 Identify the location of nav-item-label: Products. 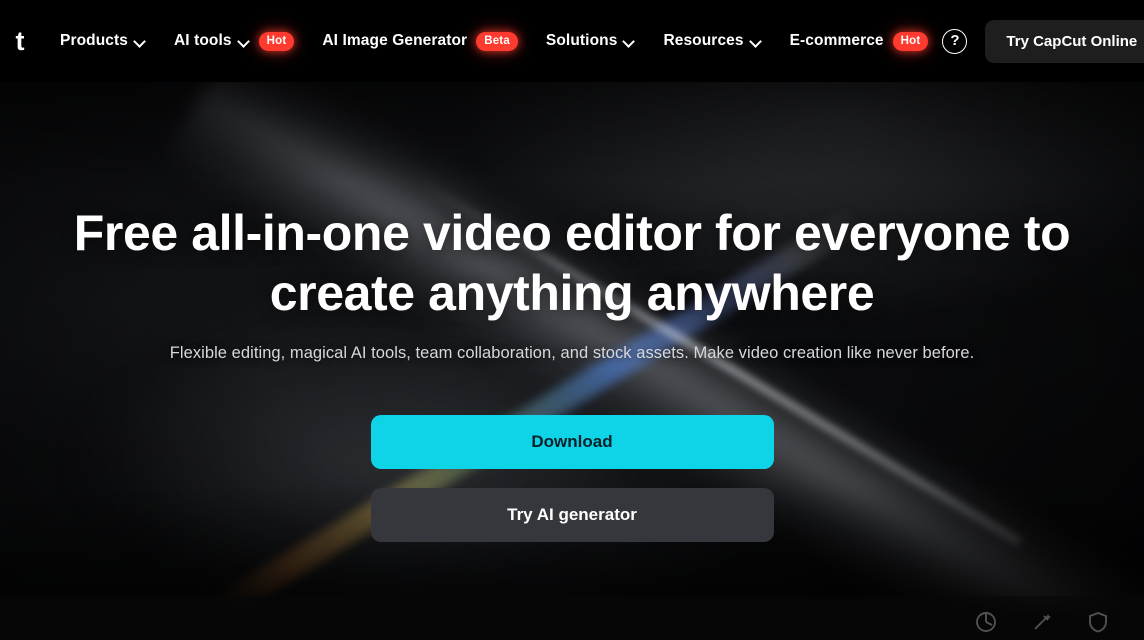
(94, 40).